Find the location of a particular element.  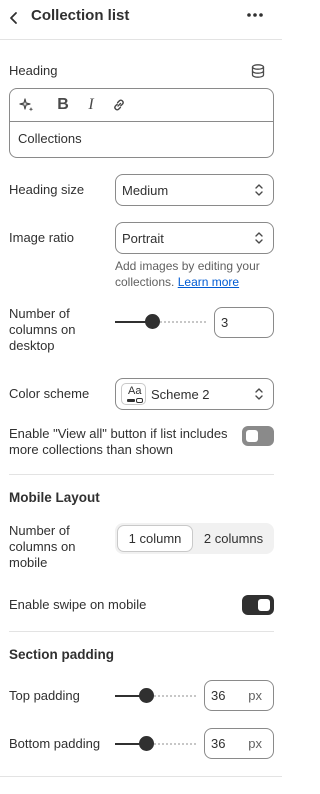

chevron-left-icon is located at coordinates (14, 18).